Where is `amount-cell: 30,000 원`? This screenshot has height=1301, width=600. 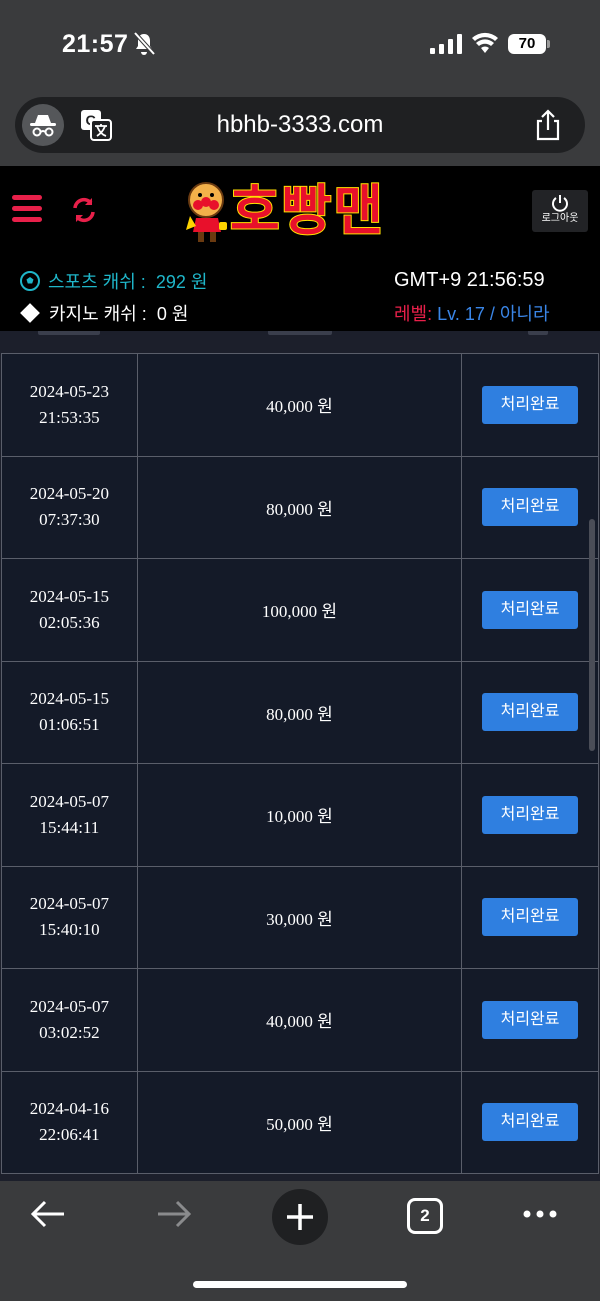
amount-cell: 30,000 원 is located at coordinates (299, 917).